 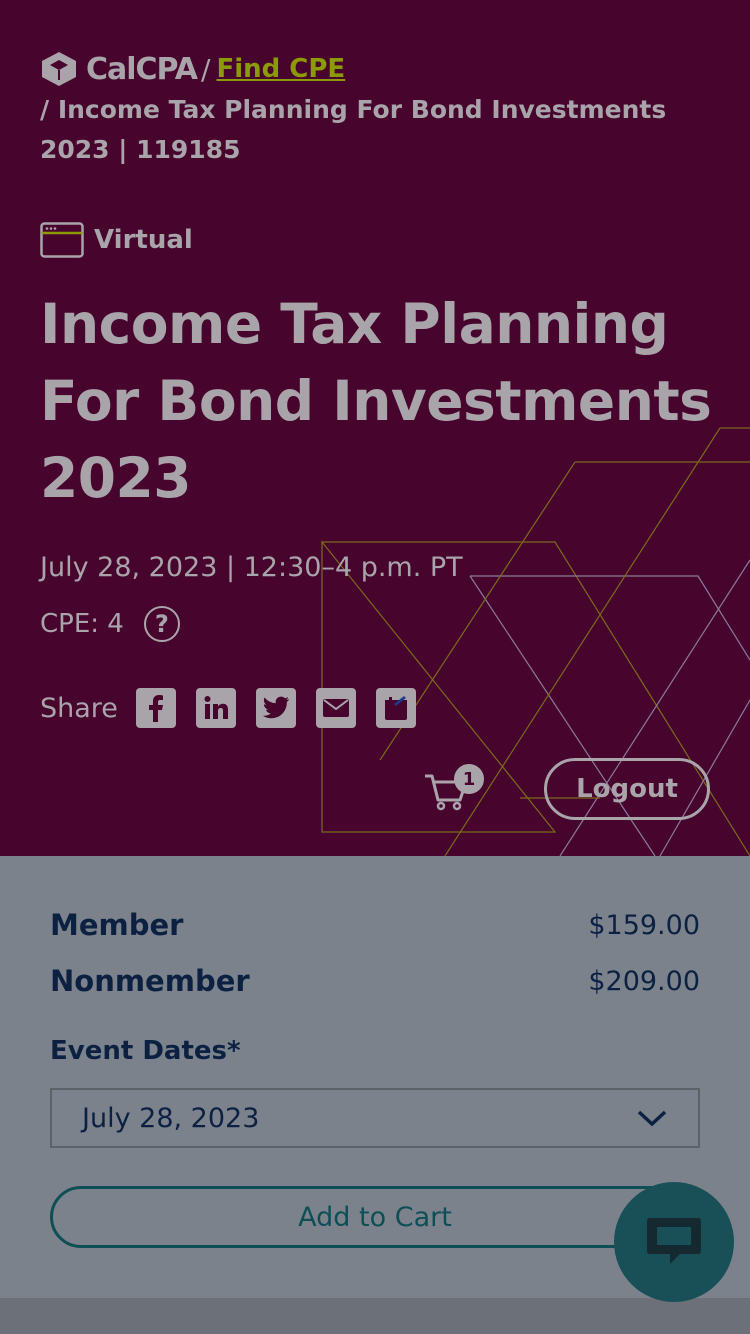 I want to click on breadcrumb: CalCPA / Find CPE, so click(x=192, y=69).